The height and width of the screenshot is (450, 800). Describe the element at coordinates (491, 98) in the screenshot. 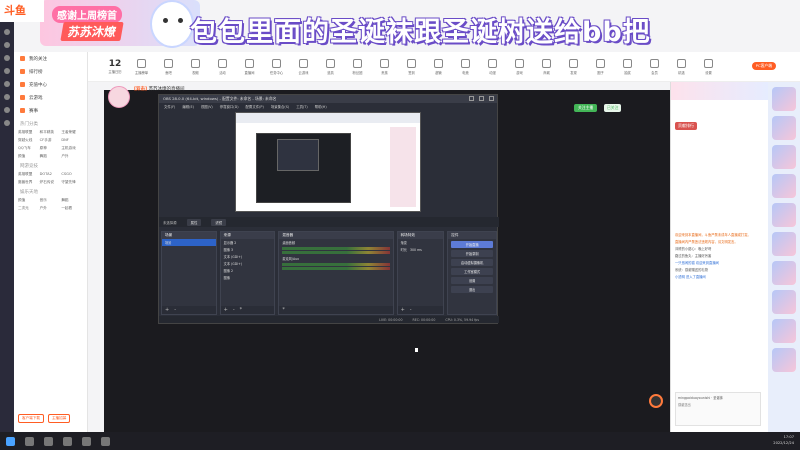

I see `close-icon` at that location.